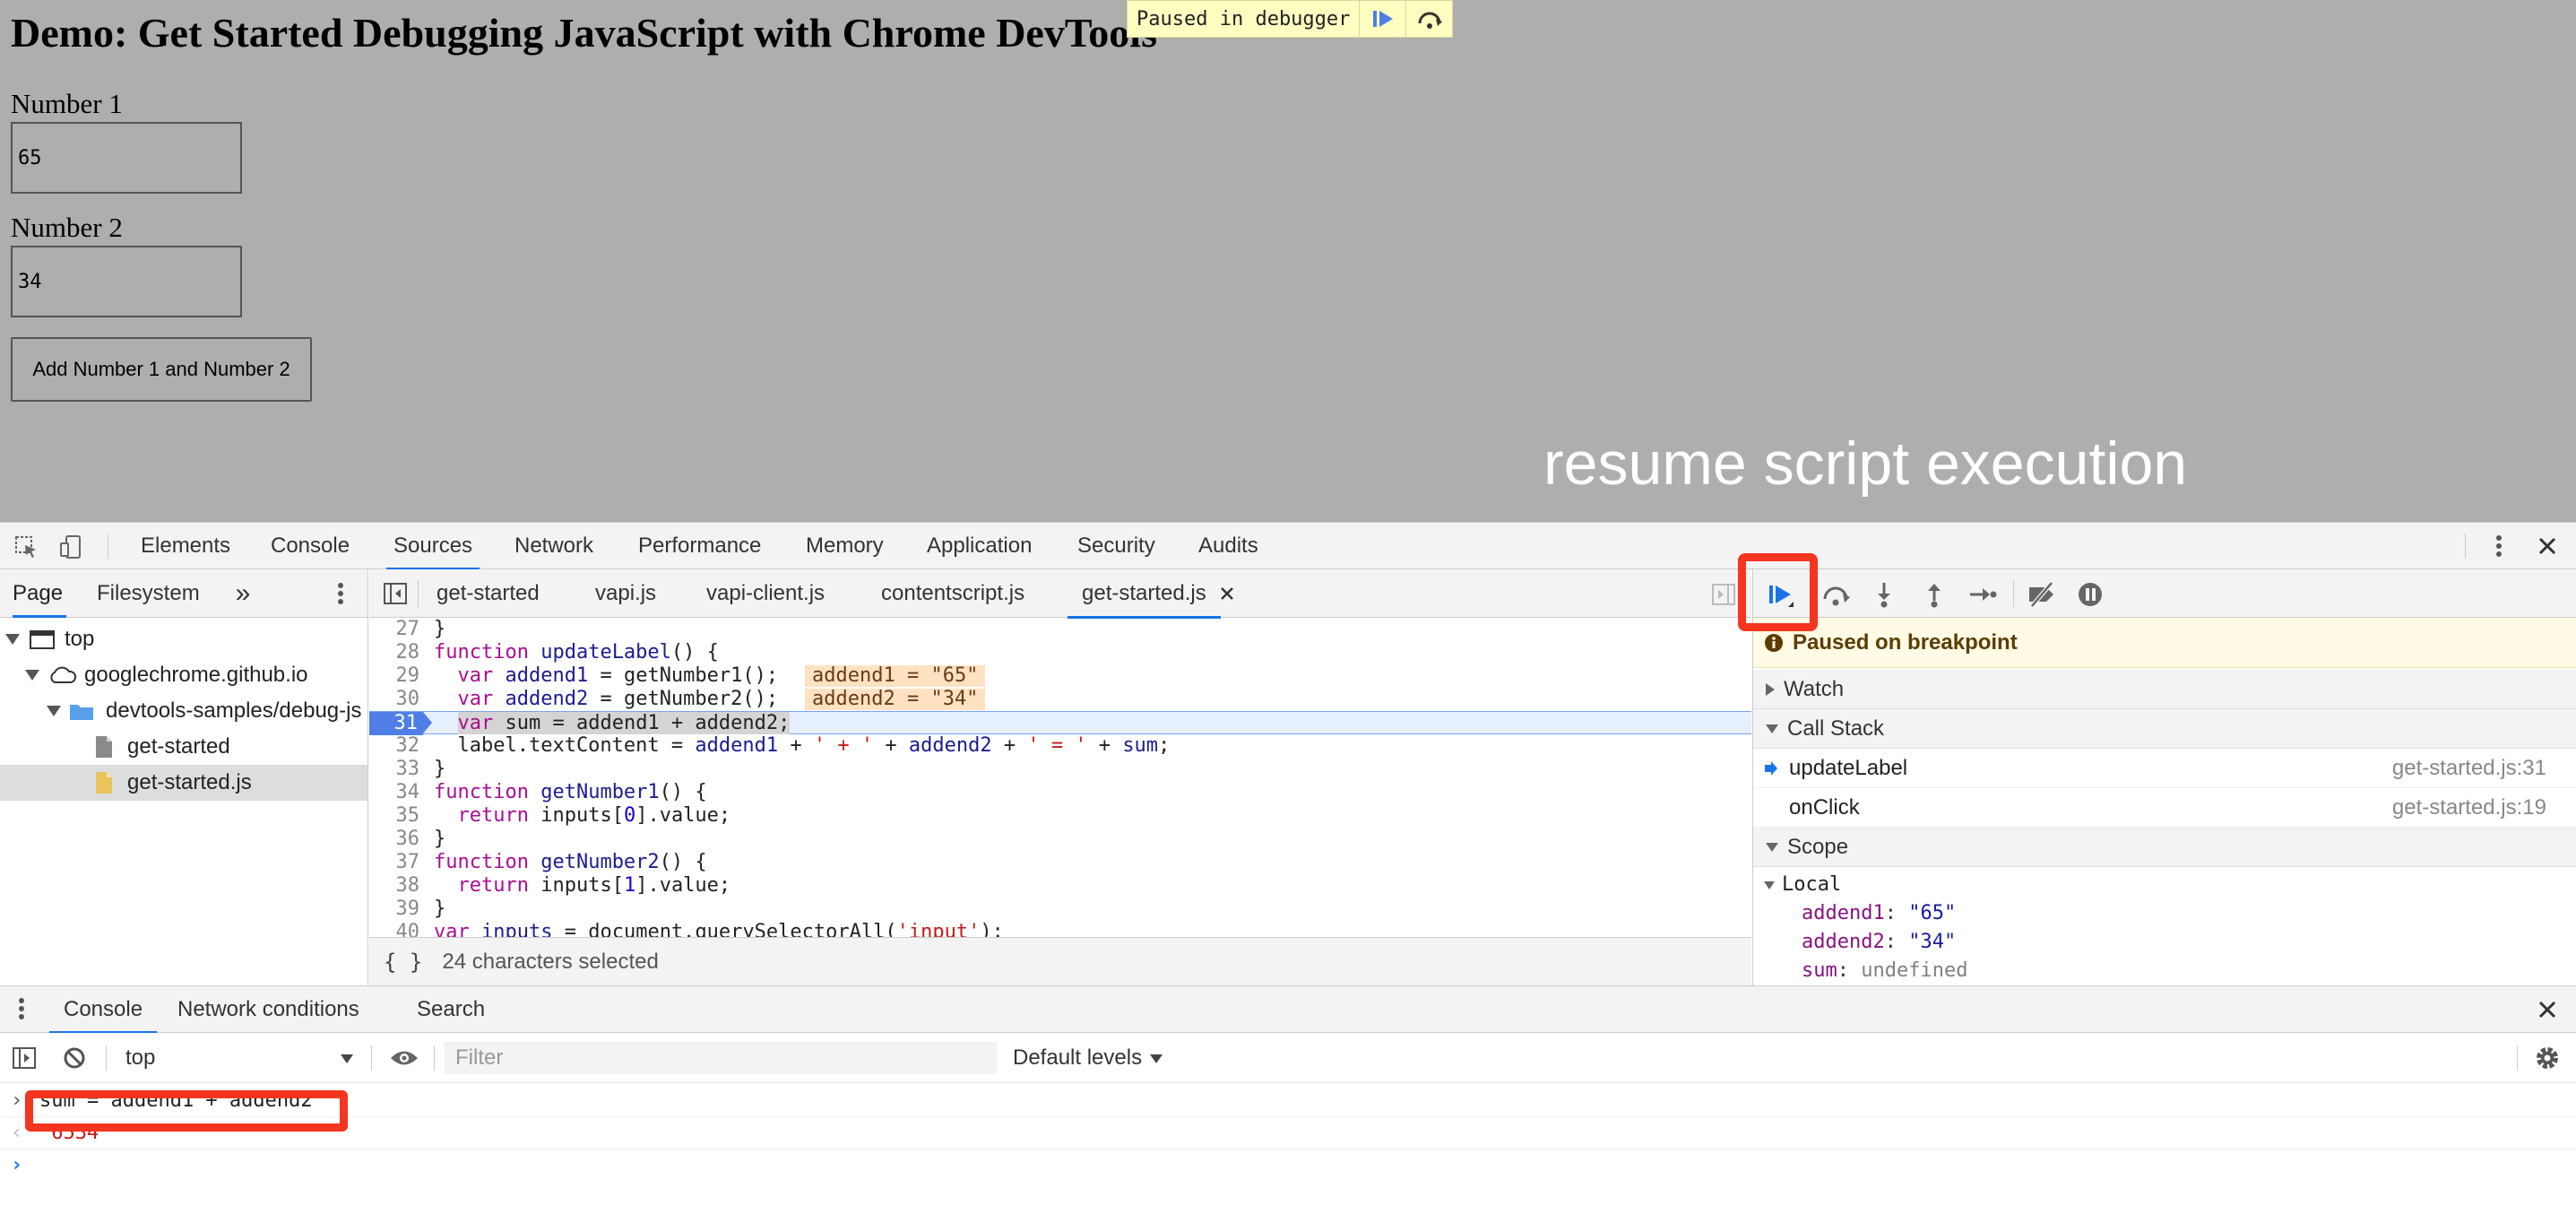 This screenshot has width=2576, height=1223. I want to click on tree-item-top: top, so click(183, 639).